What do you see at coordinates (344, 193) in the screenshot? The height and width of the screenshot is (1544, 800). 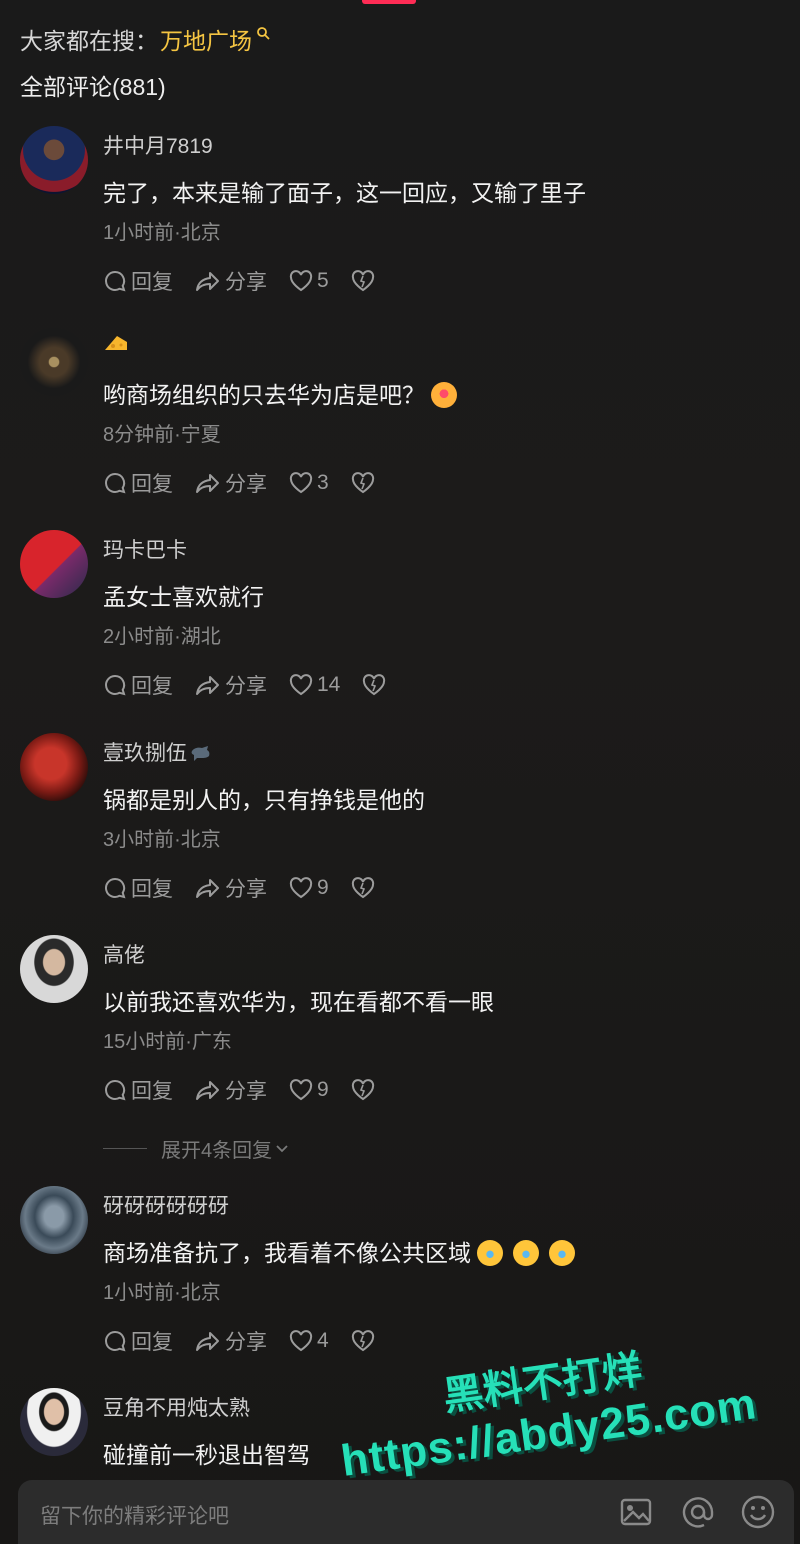 I see `comment-text: 完了，本来是输了面子，这一回应，又输了里子` at bounding box center [344, 193].